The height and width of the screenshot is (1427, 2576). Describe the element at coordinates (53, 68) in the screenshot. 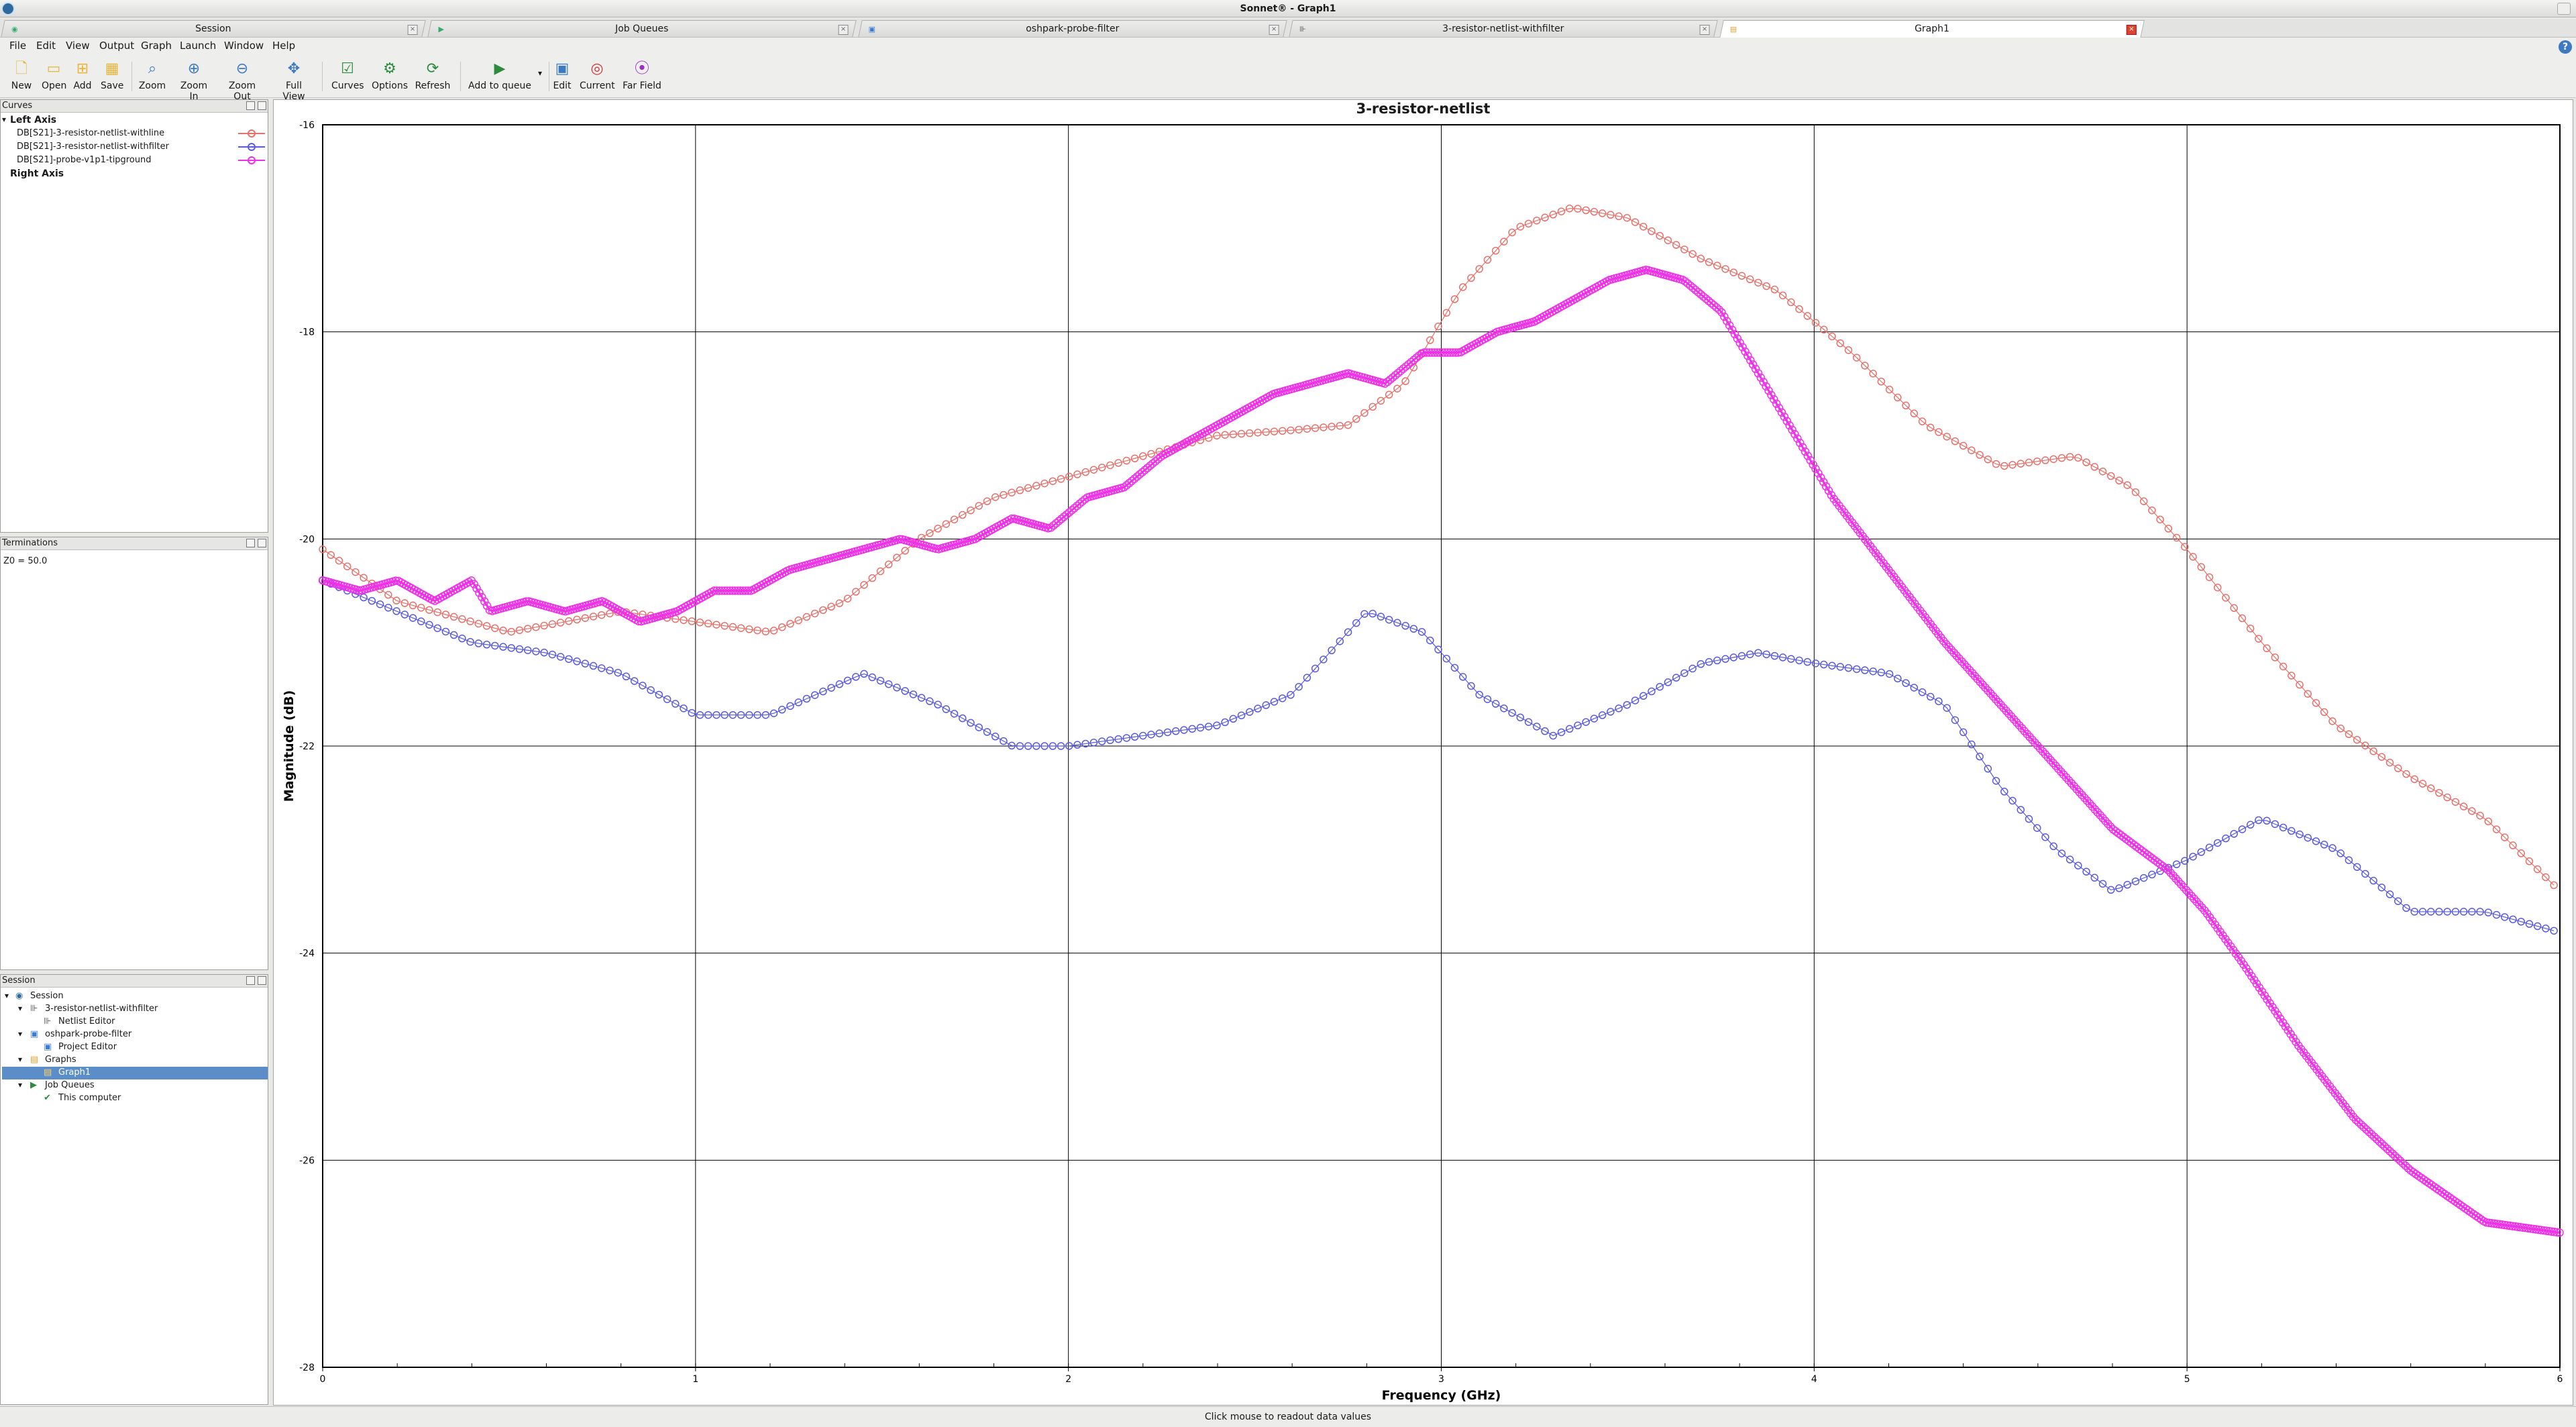

I see `open-folder-icon: ▭` at that location.